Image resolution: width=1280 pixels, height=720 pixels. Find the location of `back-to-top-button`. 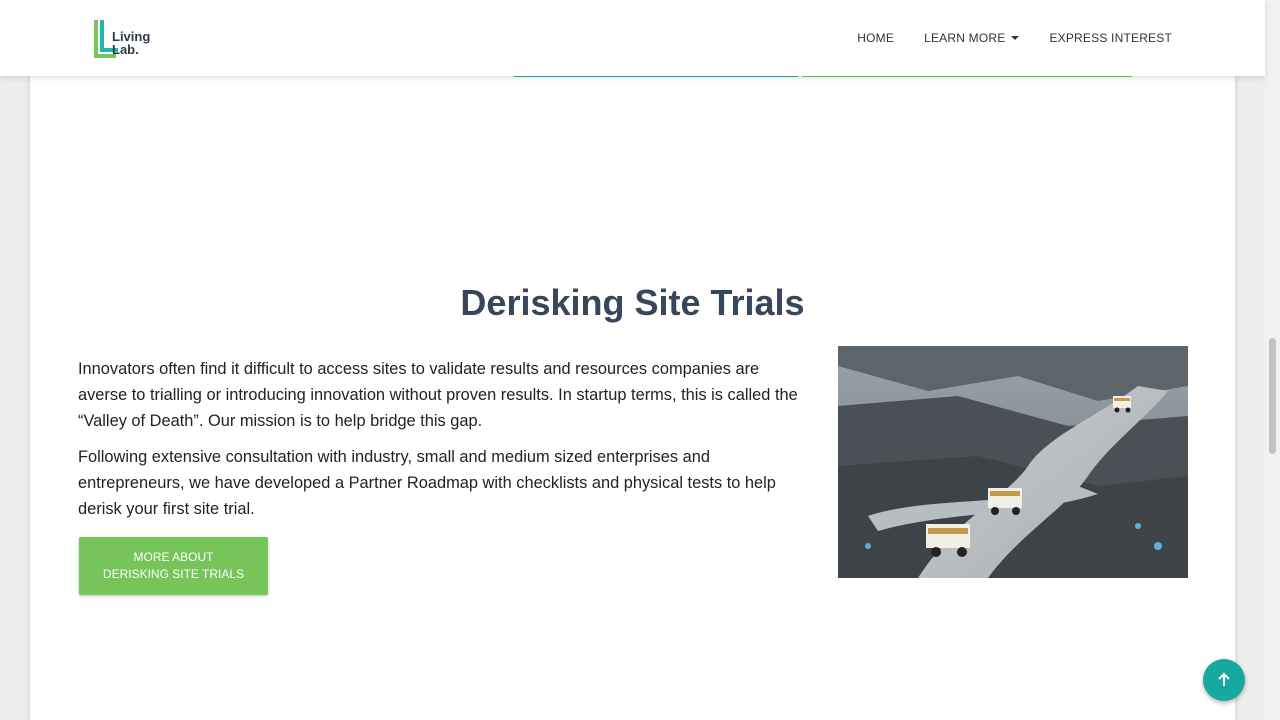

back-to-top-button is located at coordinates (1224, 680).